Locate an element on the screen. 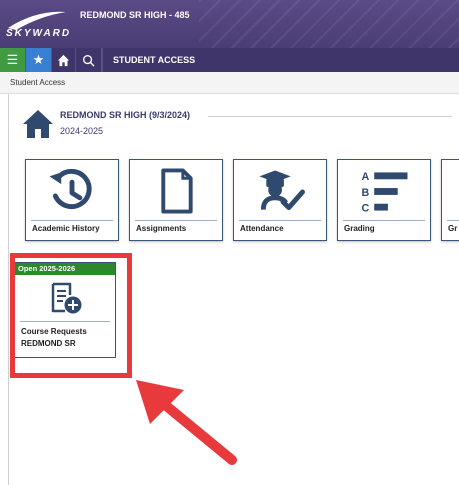 Image resolution: width=459 pixels, height=485 pixels. school-name: REDMOND SR HIGH (9/3/2024) is located at coordinates (125, 115).